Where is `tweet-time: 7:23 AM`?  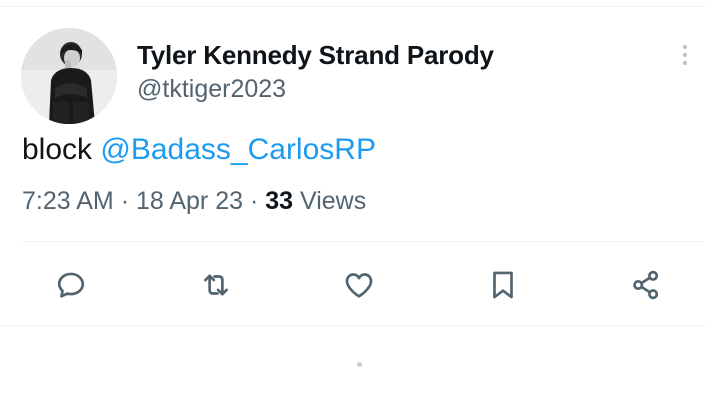
tweet-time: 7:23 AM is located at coordinates (68, 201).